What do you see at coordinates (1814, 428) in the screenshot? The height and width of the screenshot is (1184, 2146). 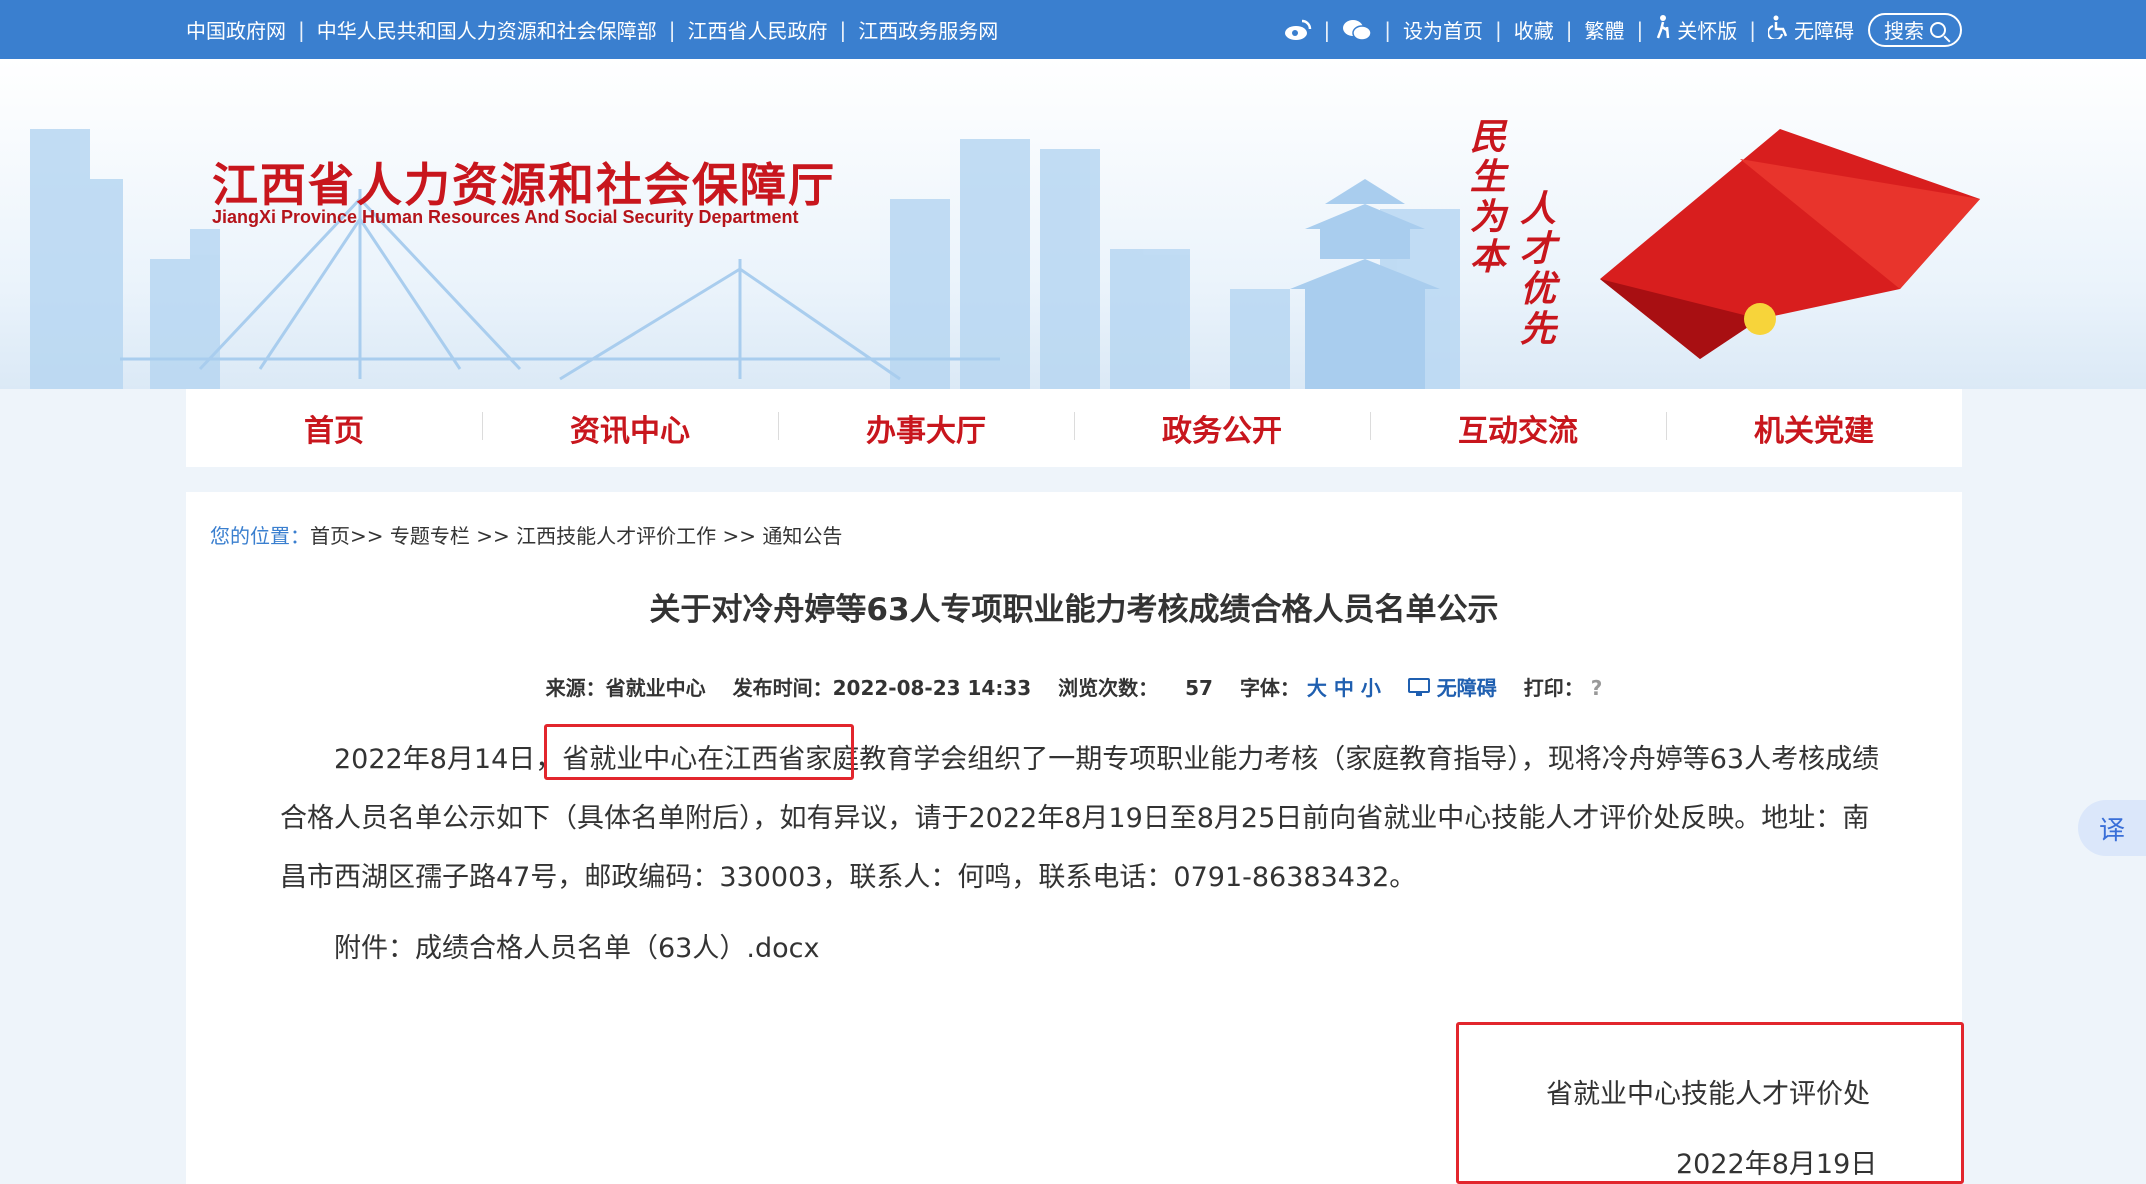 I see `nav-party: 机关党建` at bounding box center [1814, 428].